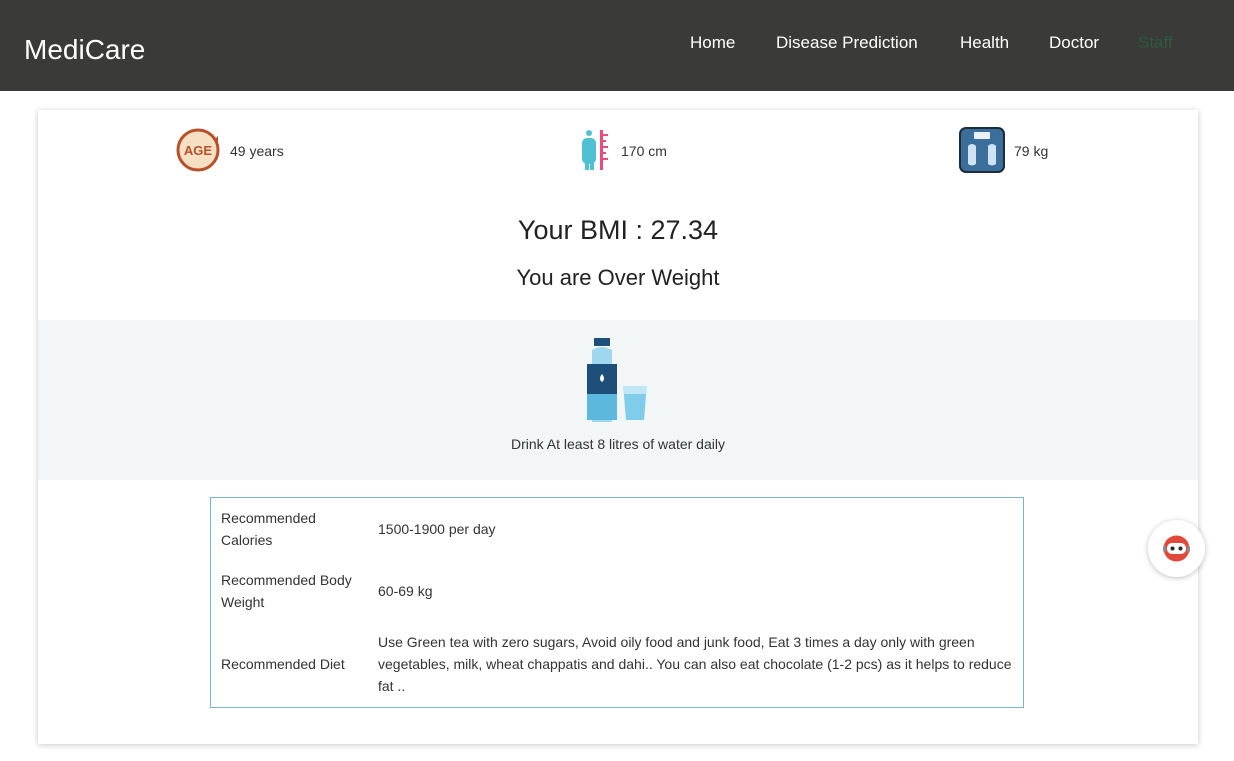  What do you see at coordinates (984, 43) in the screenshot?
I see `nav-health: Health` at bounding box center [984, 43].